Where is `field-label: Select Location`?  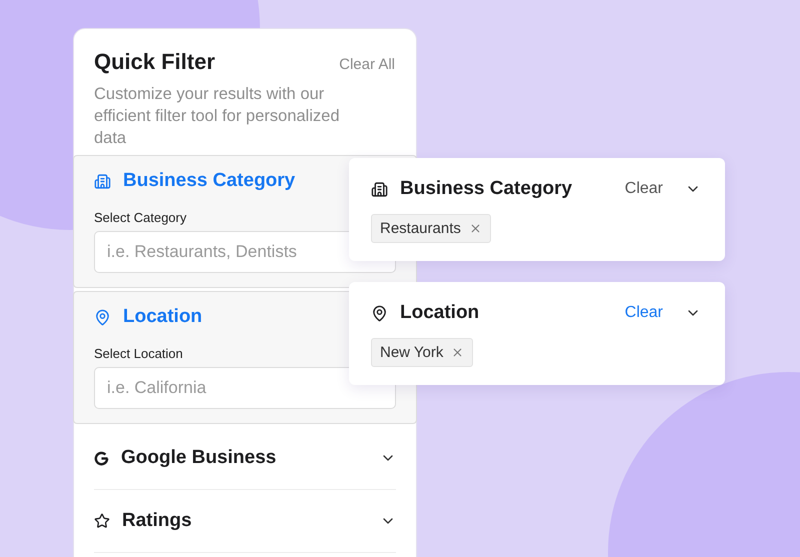 field-label: Select Location is located at coordinates (138, 353).